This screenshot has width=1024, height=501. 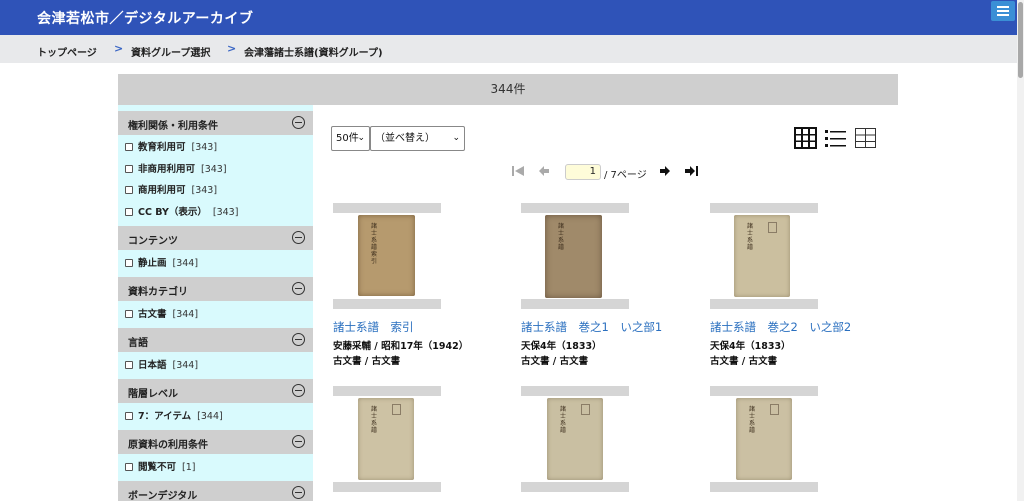 What do you see at coordinates (1020, 250) in the screenshot?
I see `page-scrollbar` at bounding box center [1020, 250].